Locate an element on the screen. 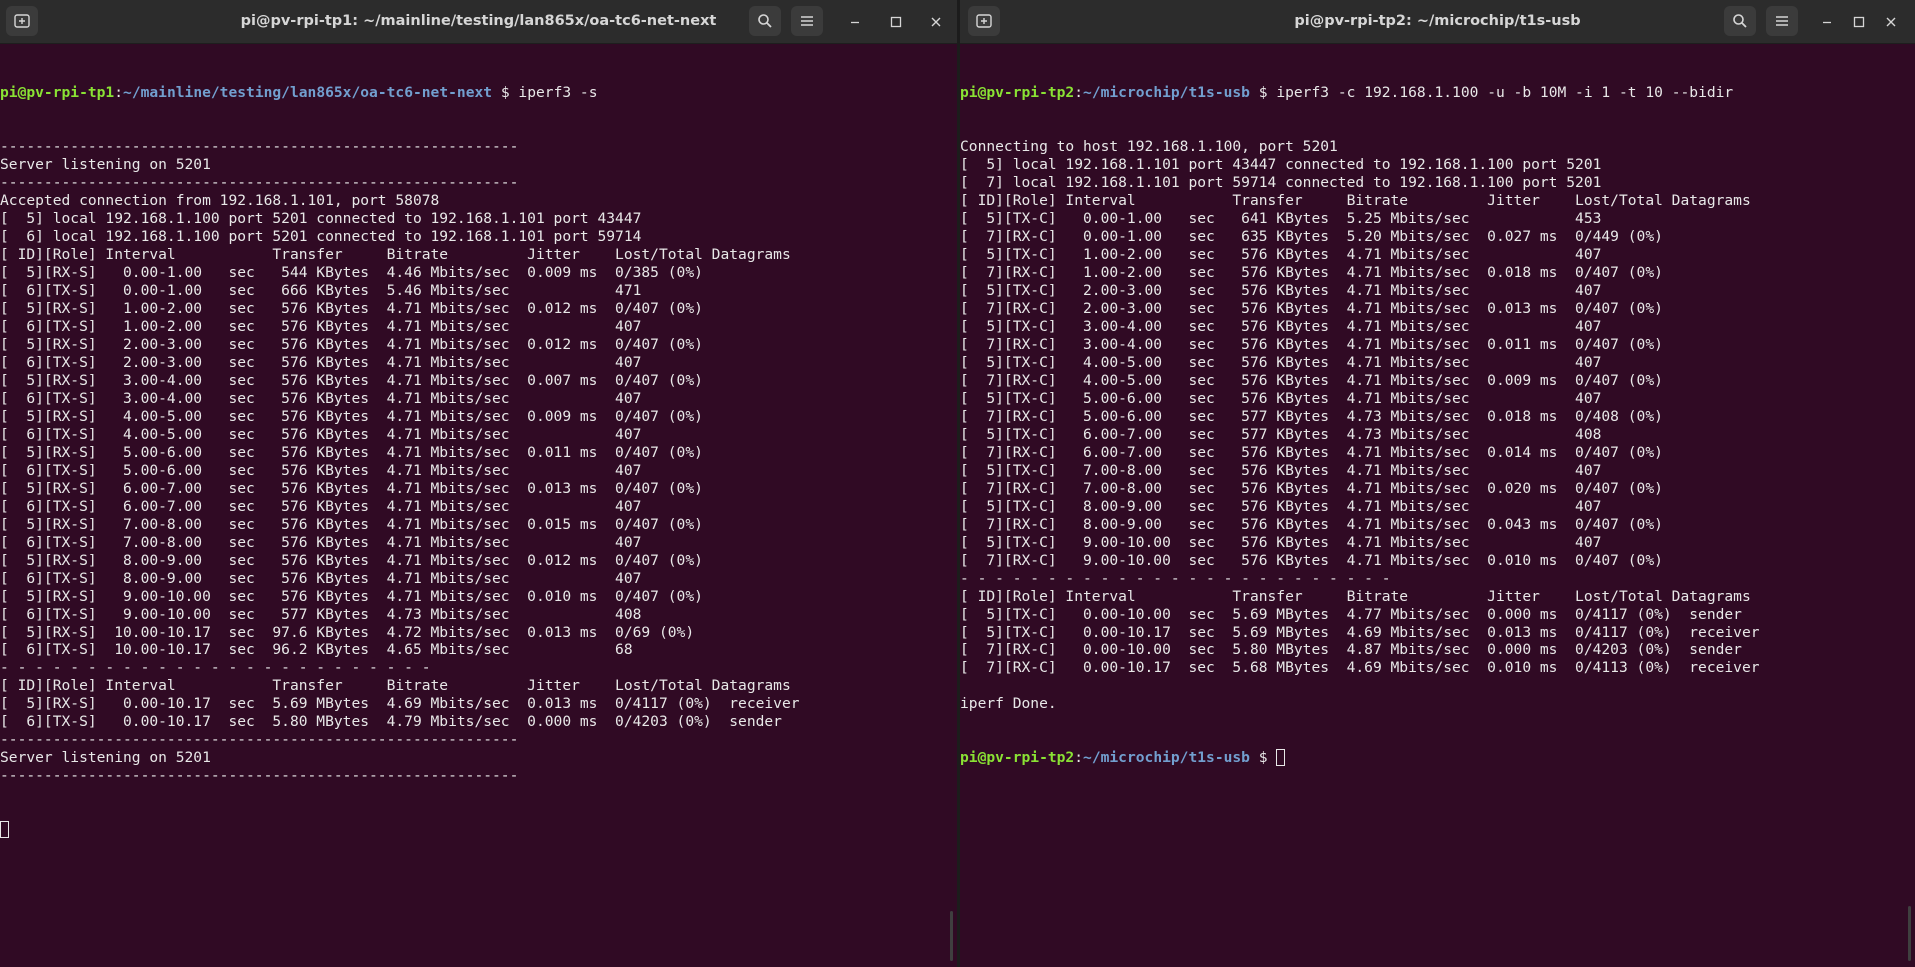  prompt-line-current: pi@pv-rpi-tp2:~/microchip/t1s-usb $ is located at coordinates (1437, 758).